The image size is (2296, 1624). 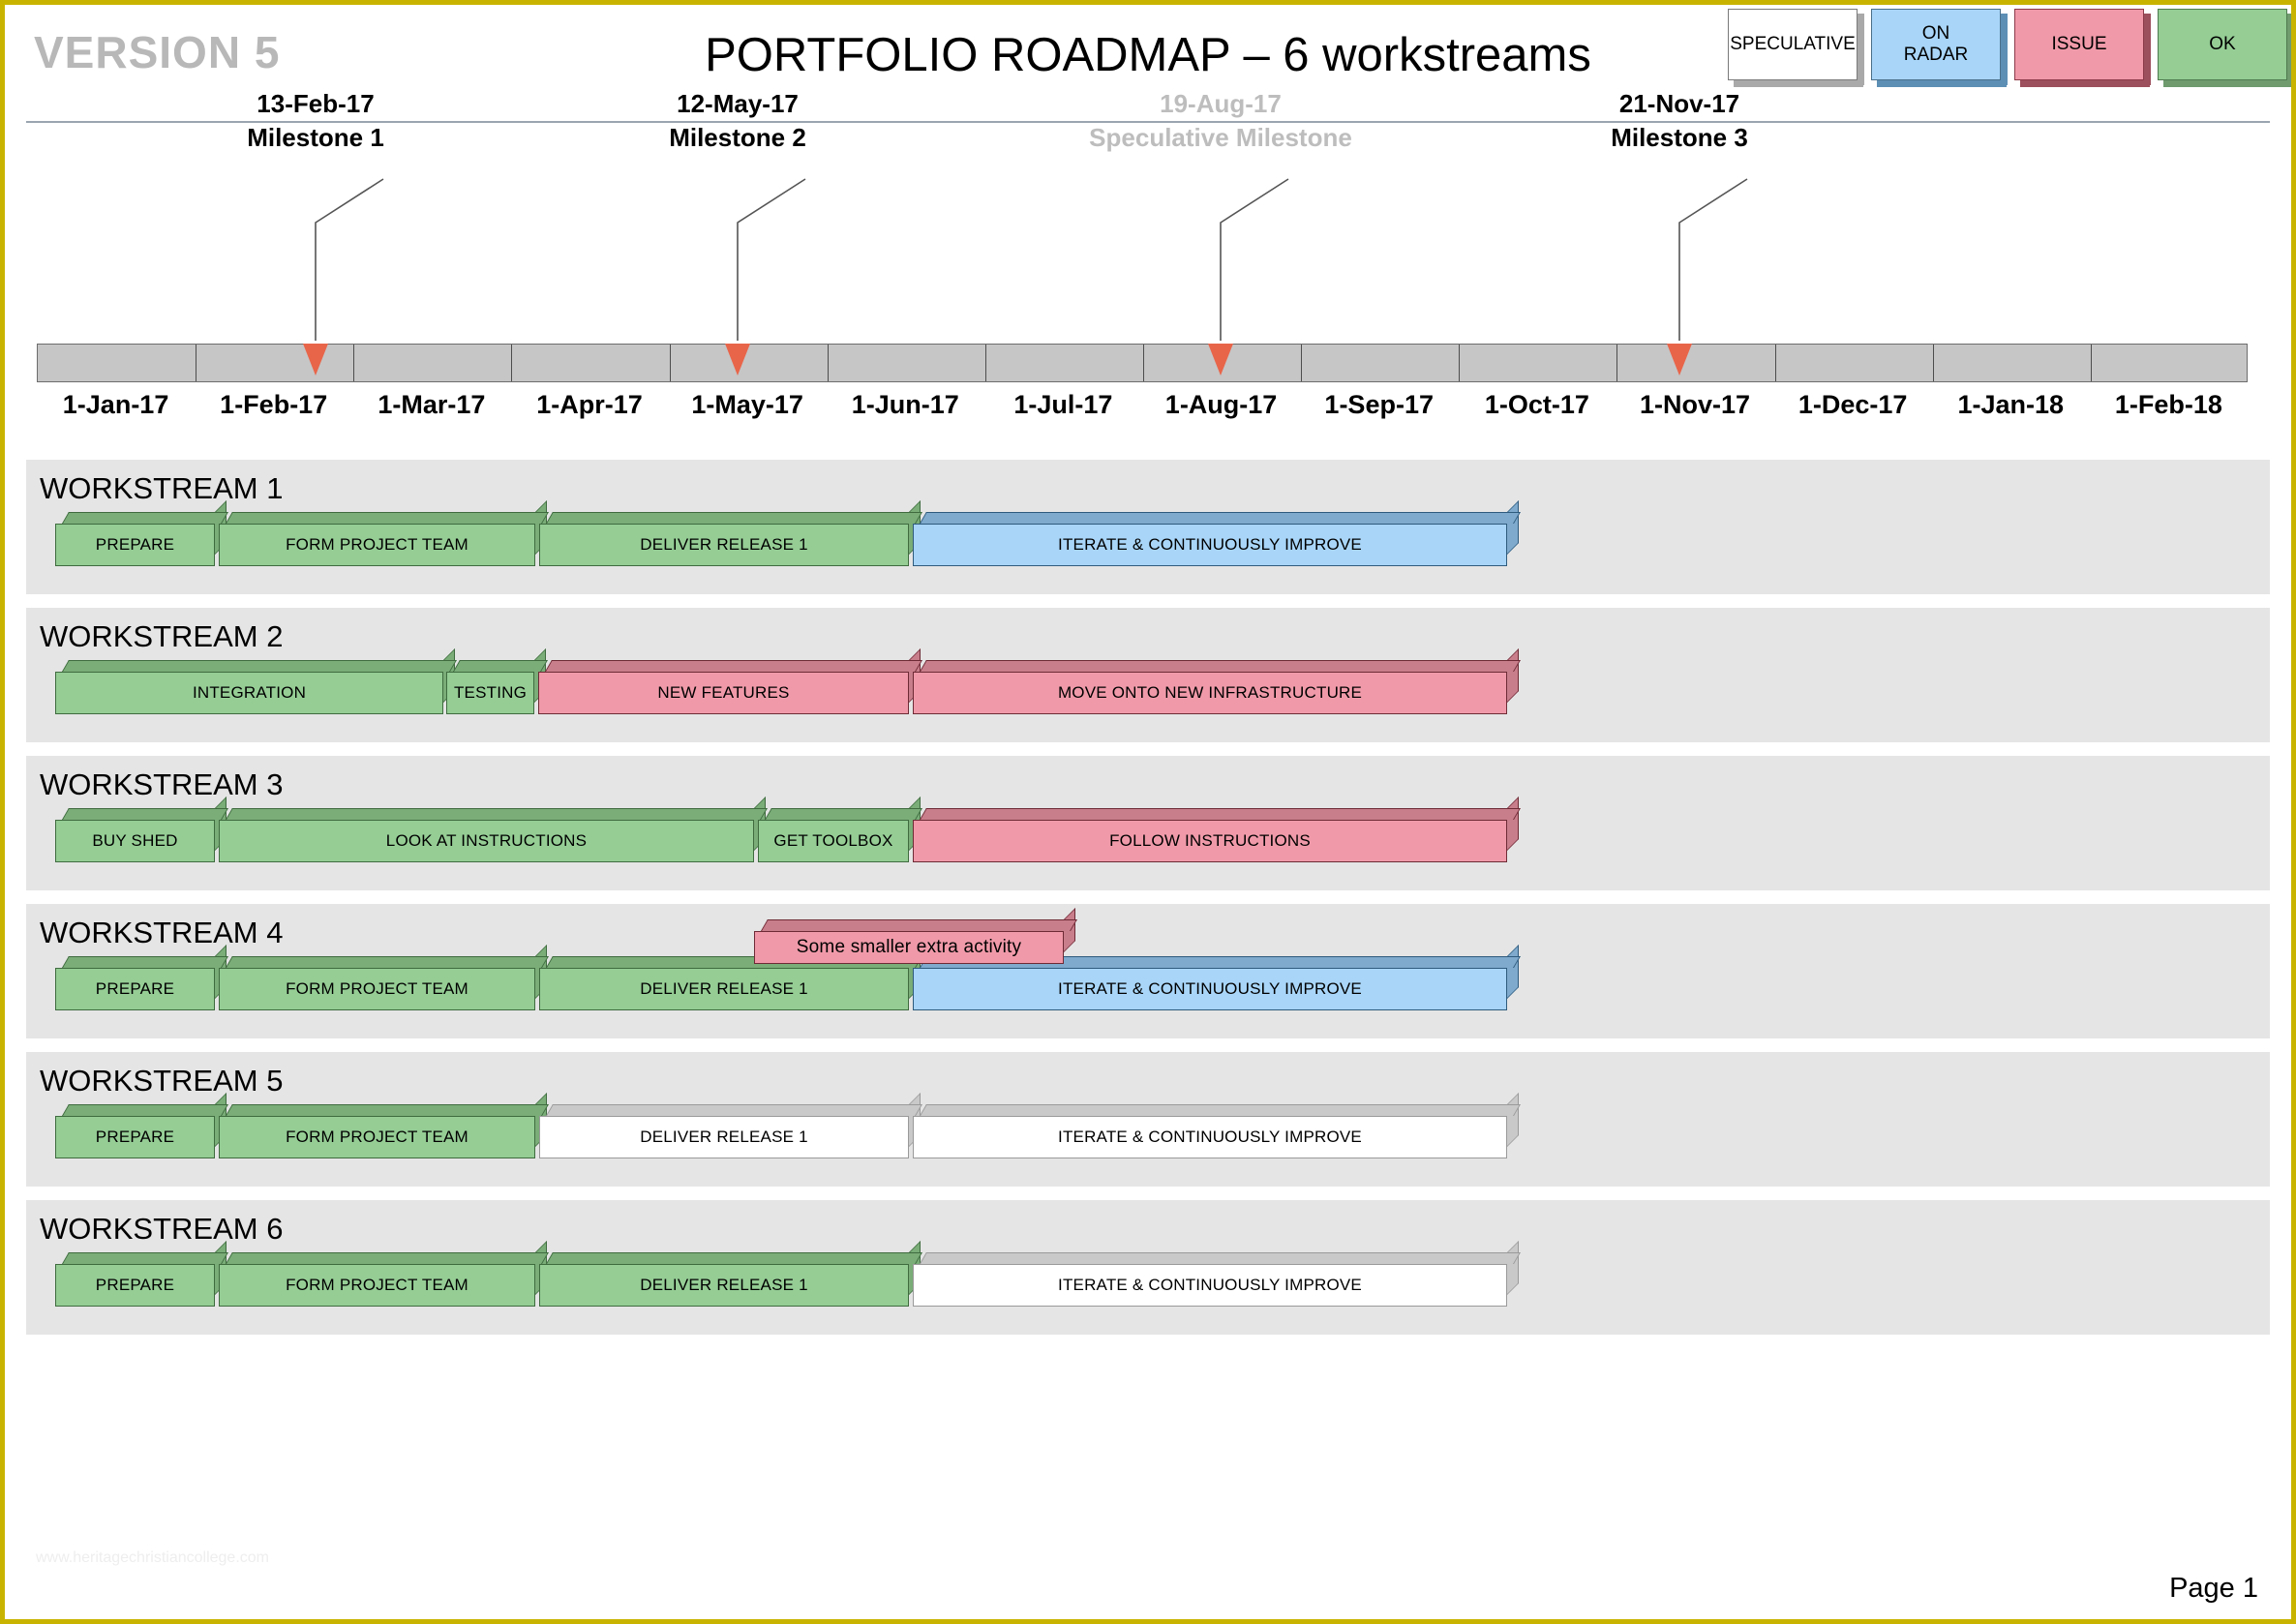 What do you see at coordinates (316, 138) in the screenshot?
I see `milestone-name: Milestone 1` at bounding box center [316, 138].